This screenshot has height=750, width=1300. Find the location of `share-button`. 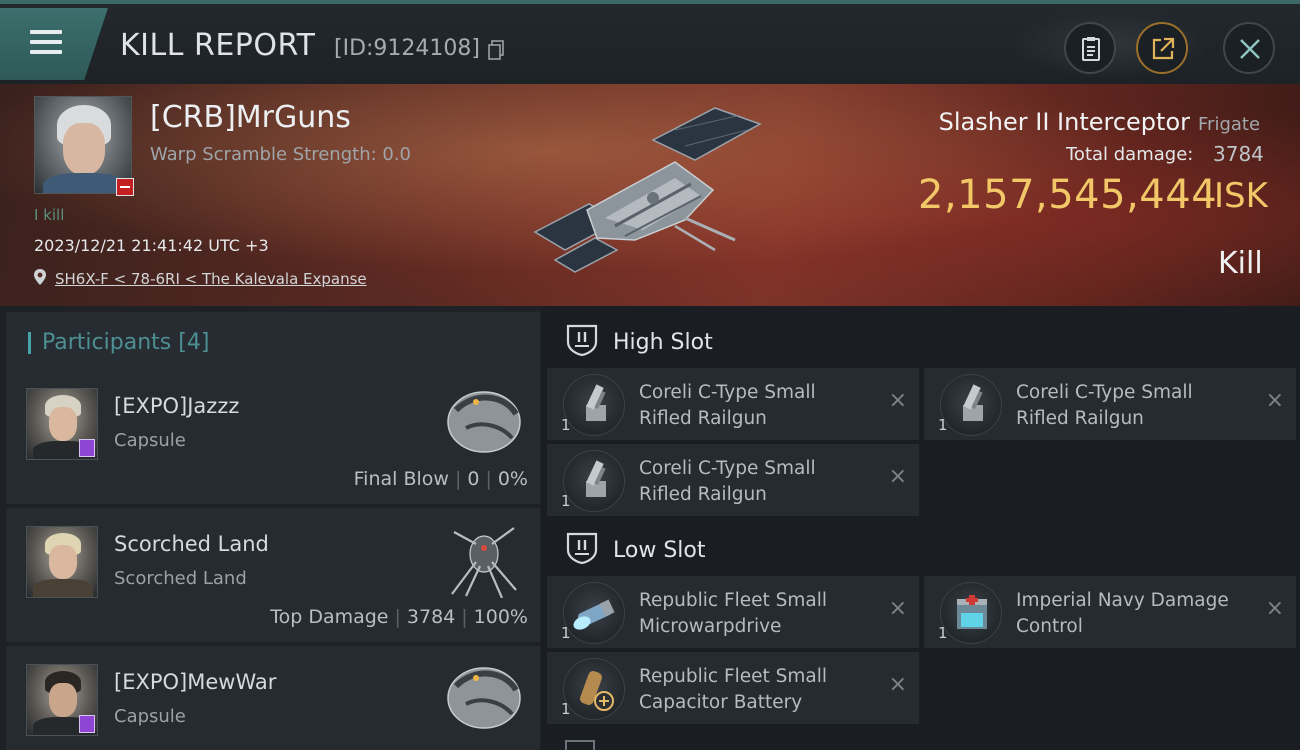

share-button is located at coordinates (1162, 48).